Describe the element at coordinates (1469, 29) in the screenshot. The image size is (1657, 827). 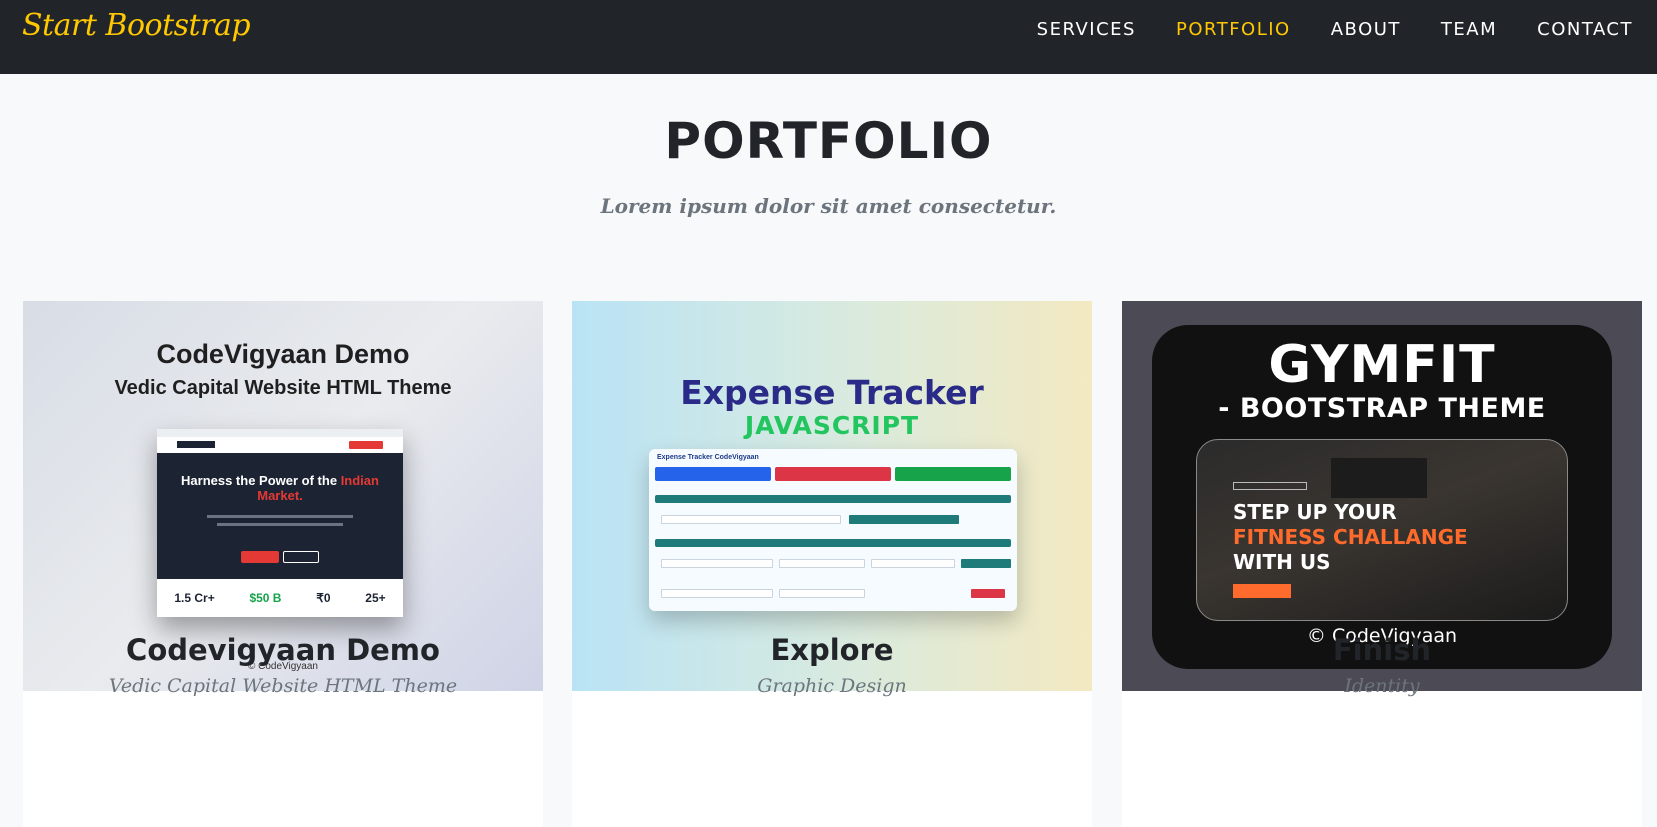
I see `nav-link-team: TEAM` at that location.